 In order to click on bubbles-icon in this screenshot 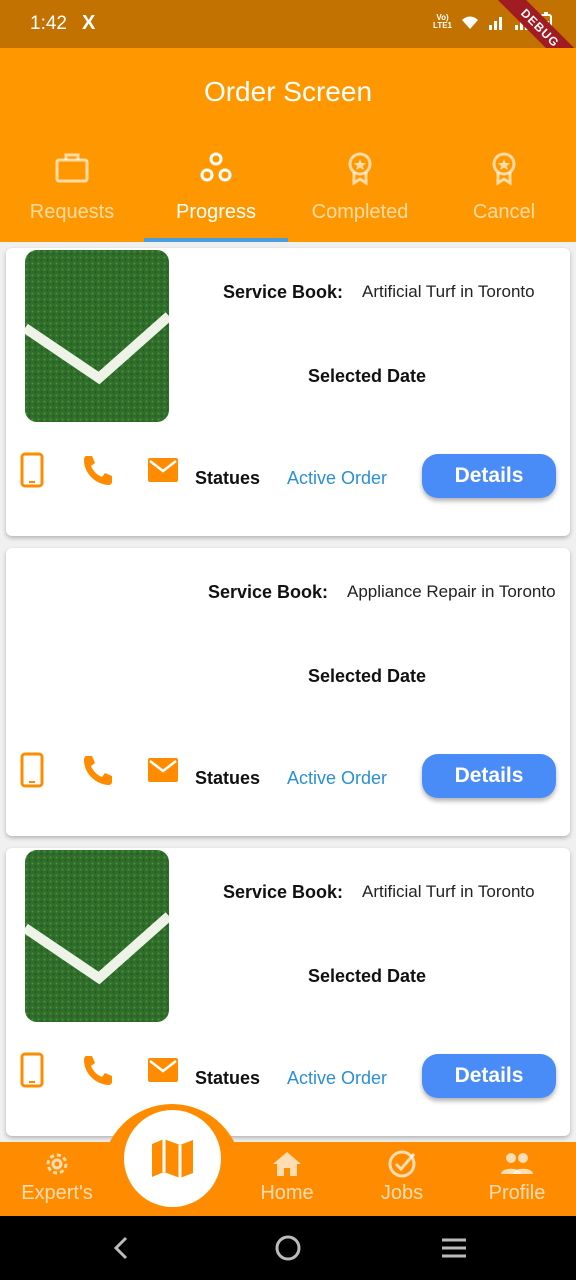, I will do `click(216, 167)`.